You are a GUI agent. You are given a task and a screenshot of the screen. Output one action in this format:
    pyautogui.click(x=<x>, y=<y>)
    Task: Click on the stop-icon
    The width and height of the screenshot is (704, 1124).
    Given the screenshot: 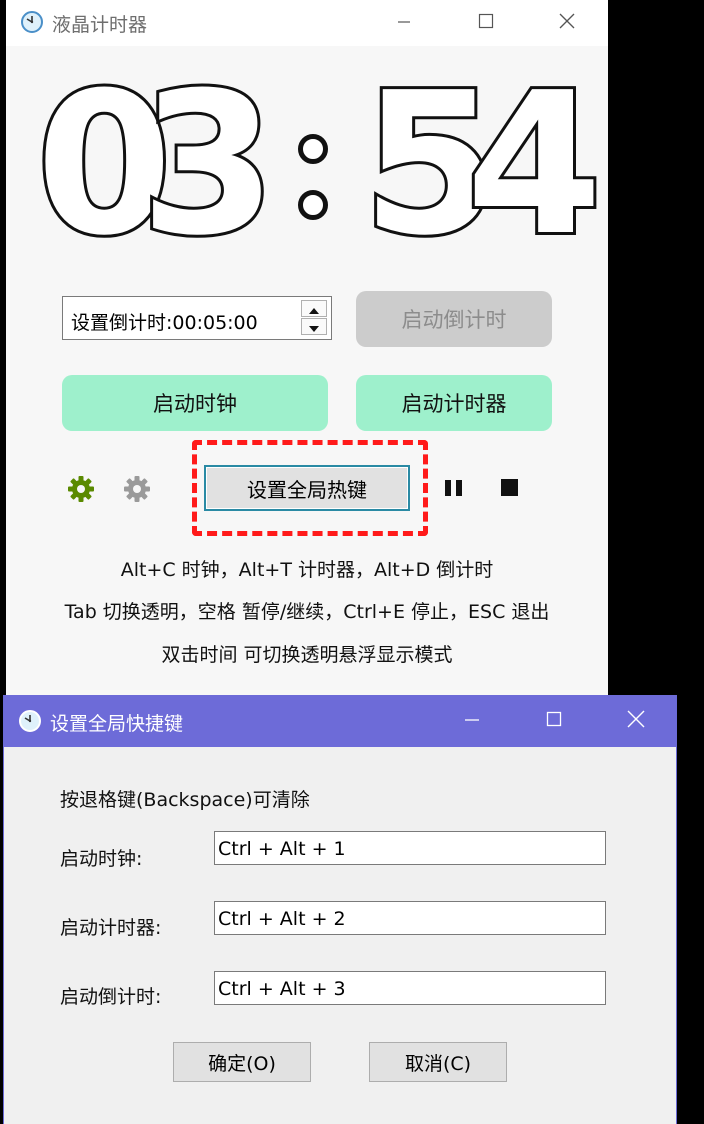 What is the action you would take?
    pyautogui.click(x=510, y=490)
    